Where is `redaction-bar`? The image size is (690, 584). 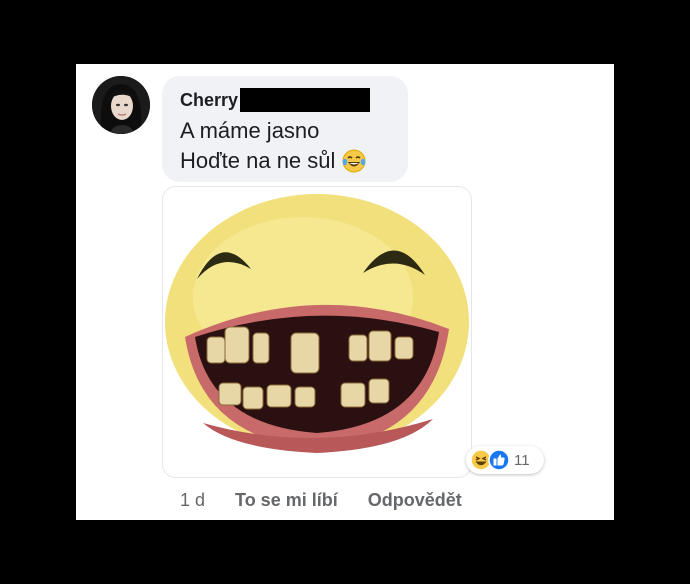
redaction-bar is located at coordinates (305, 100).